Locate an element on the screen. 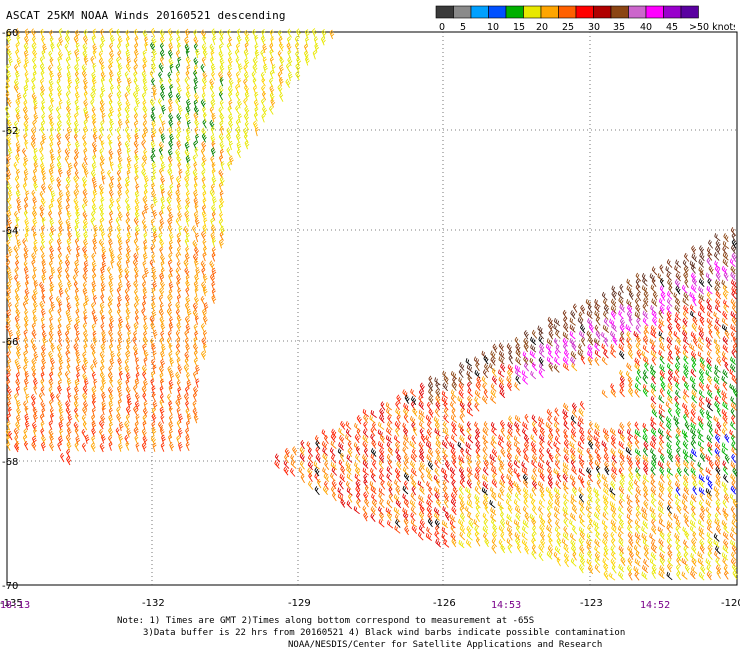 The width and height of the screenshot is (740, 650). longitude-label: -120 is located at coordinates (730, 603).